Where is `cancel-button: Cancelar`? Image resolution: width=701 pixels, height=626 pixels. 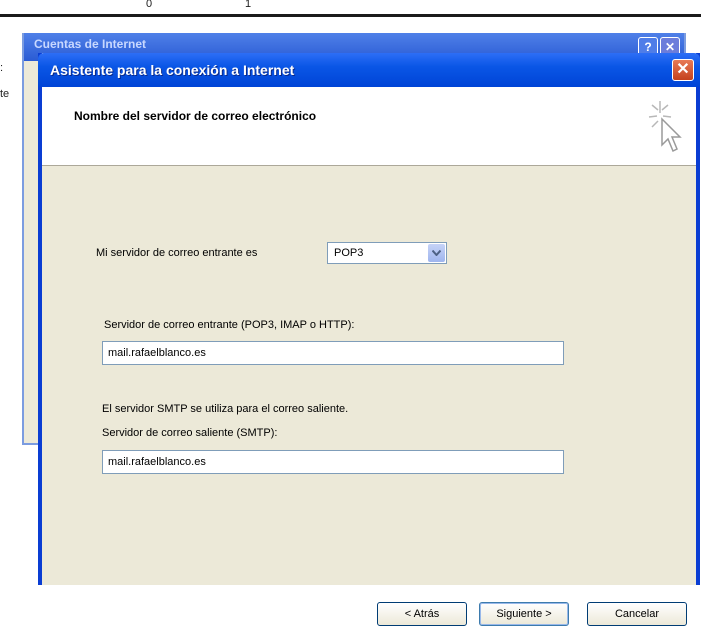
cancel-button: Cancelar is located at coordinates (637, 614).